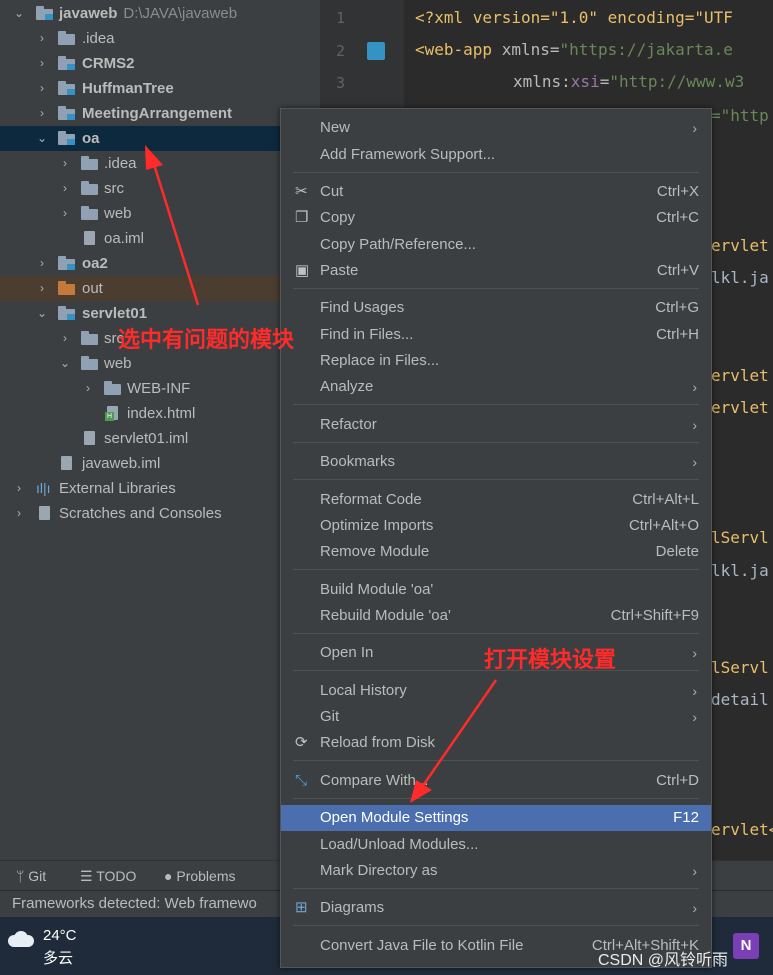 Image resolution: width=773 pixels, height=975 pixels. What do you see at coordinates (206, 339) in the screenshot?
I see `annotation-select-module: 选中有问题的模块` at bounding box center [206, 339].